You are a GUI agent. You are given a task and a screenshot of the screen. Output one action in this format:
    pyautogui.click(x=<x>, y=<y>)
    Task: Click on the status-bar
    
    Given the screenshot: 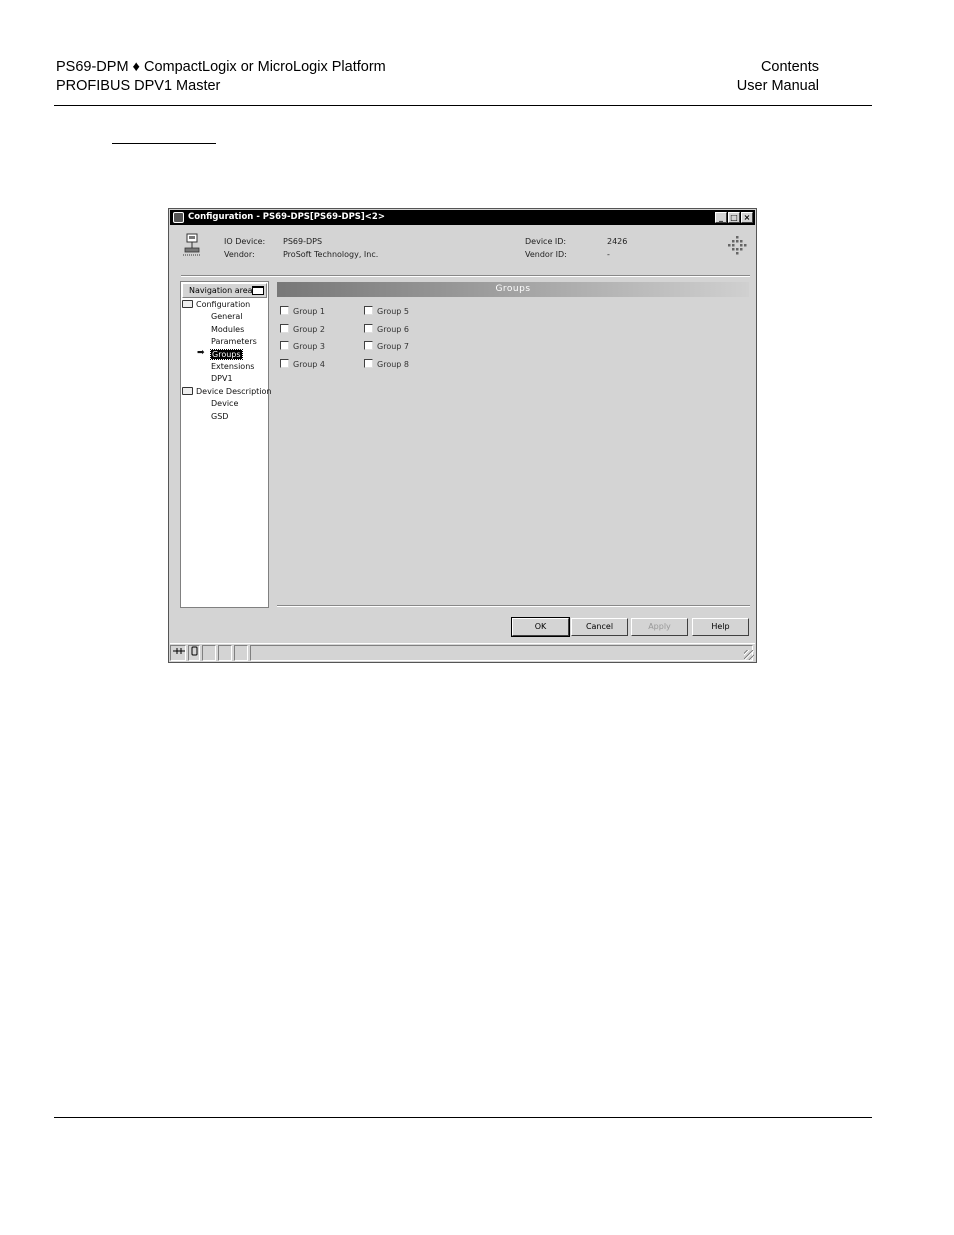 What is the action you would take?
    pyautogui.click(x=462, y=652)
    